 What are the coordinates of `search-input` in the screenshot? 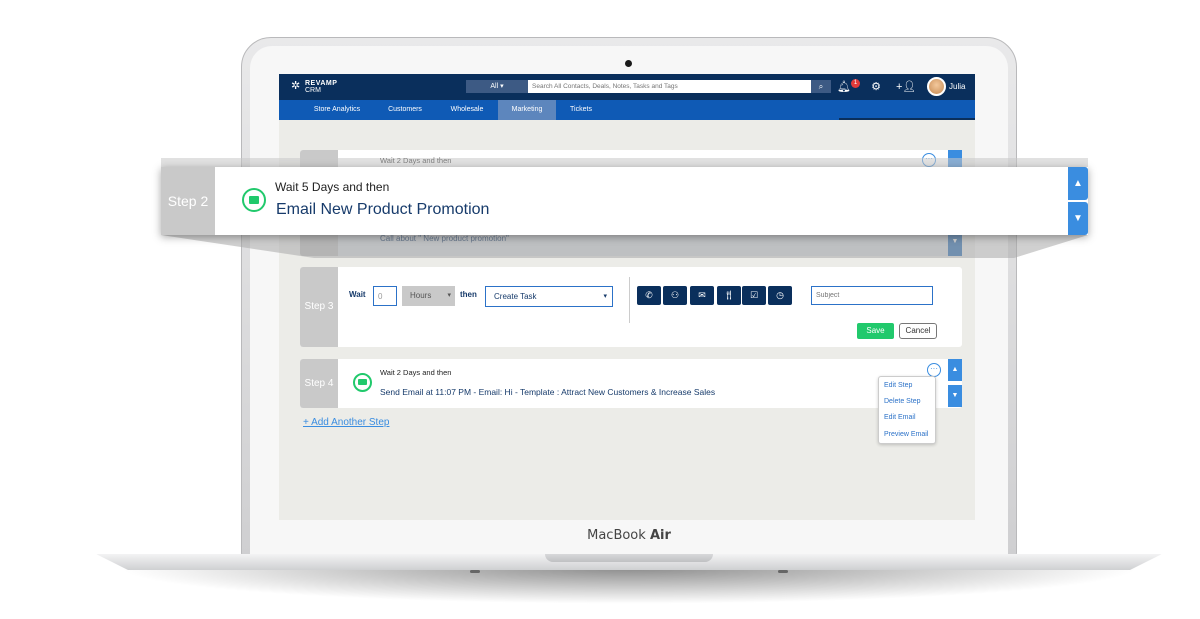 It's located at (669, 86).